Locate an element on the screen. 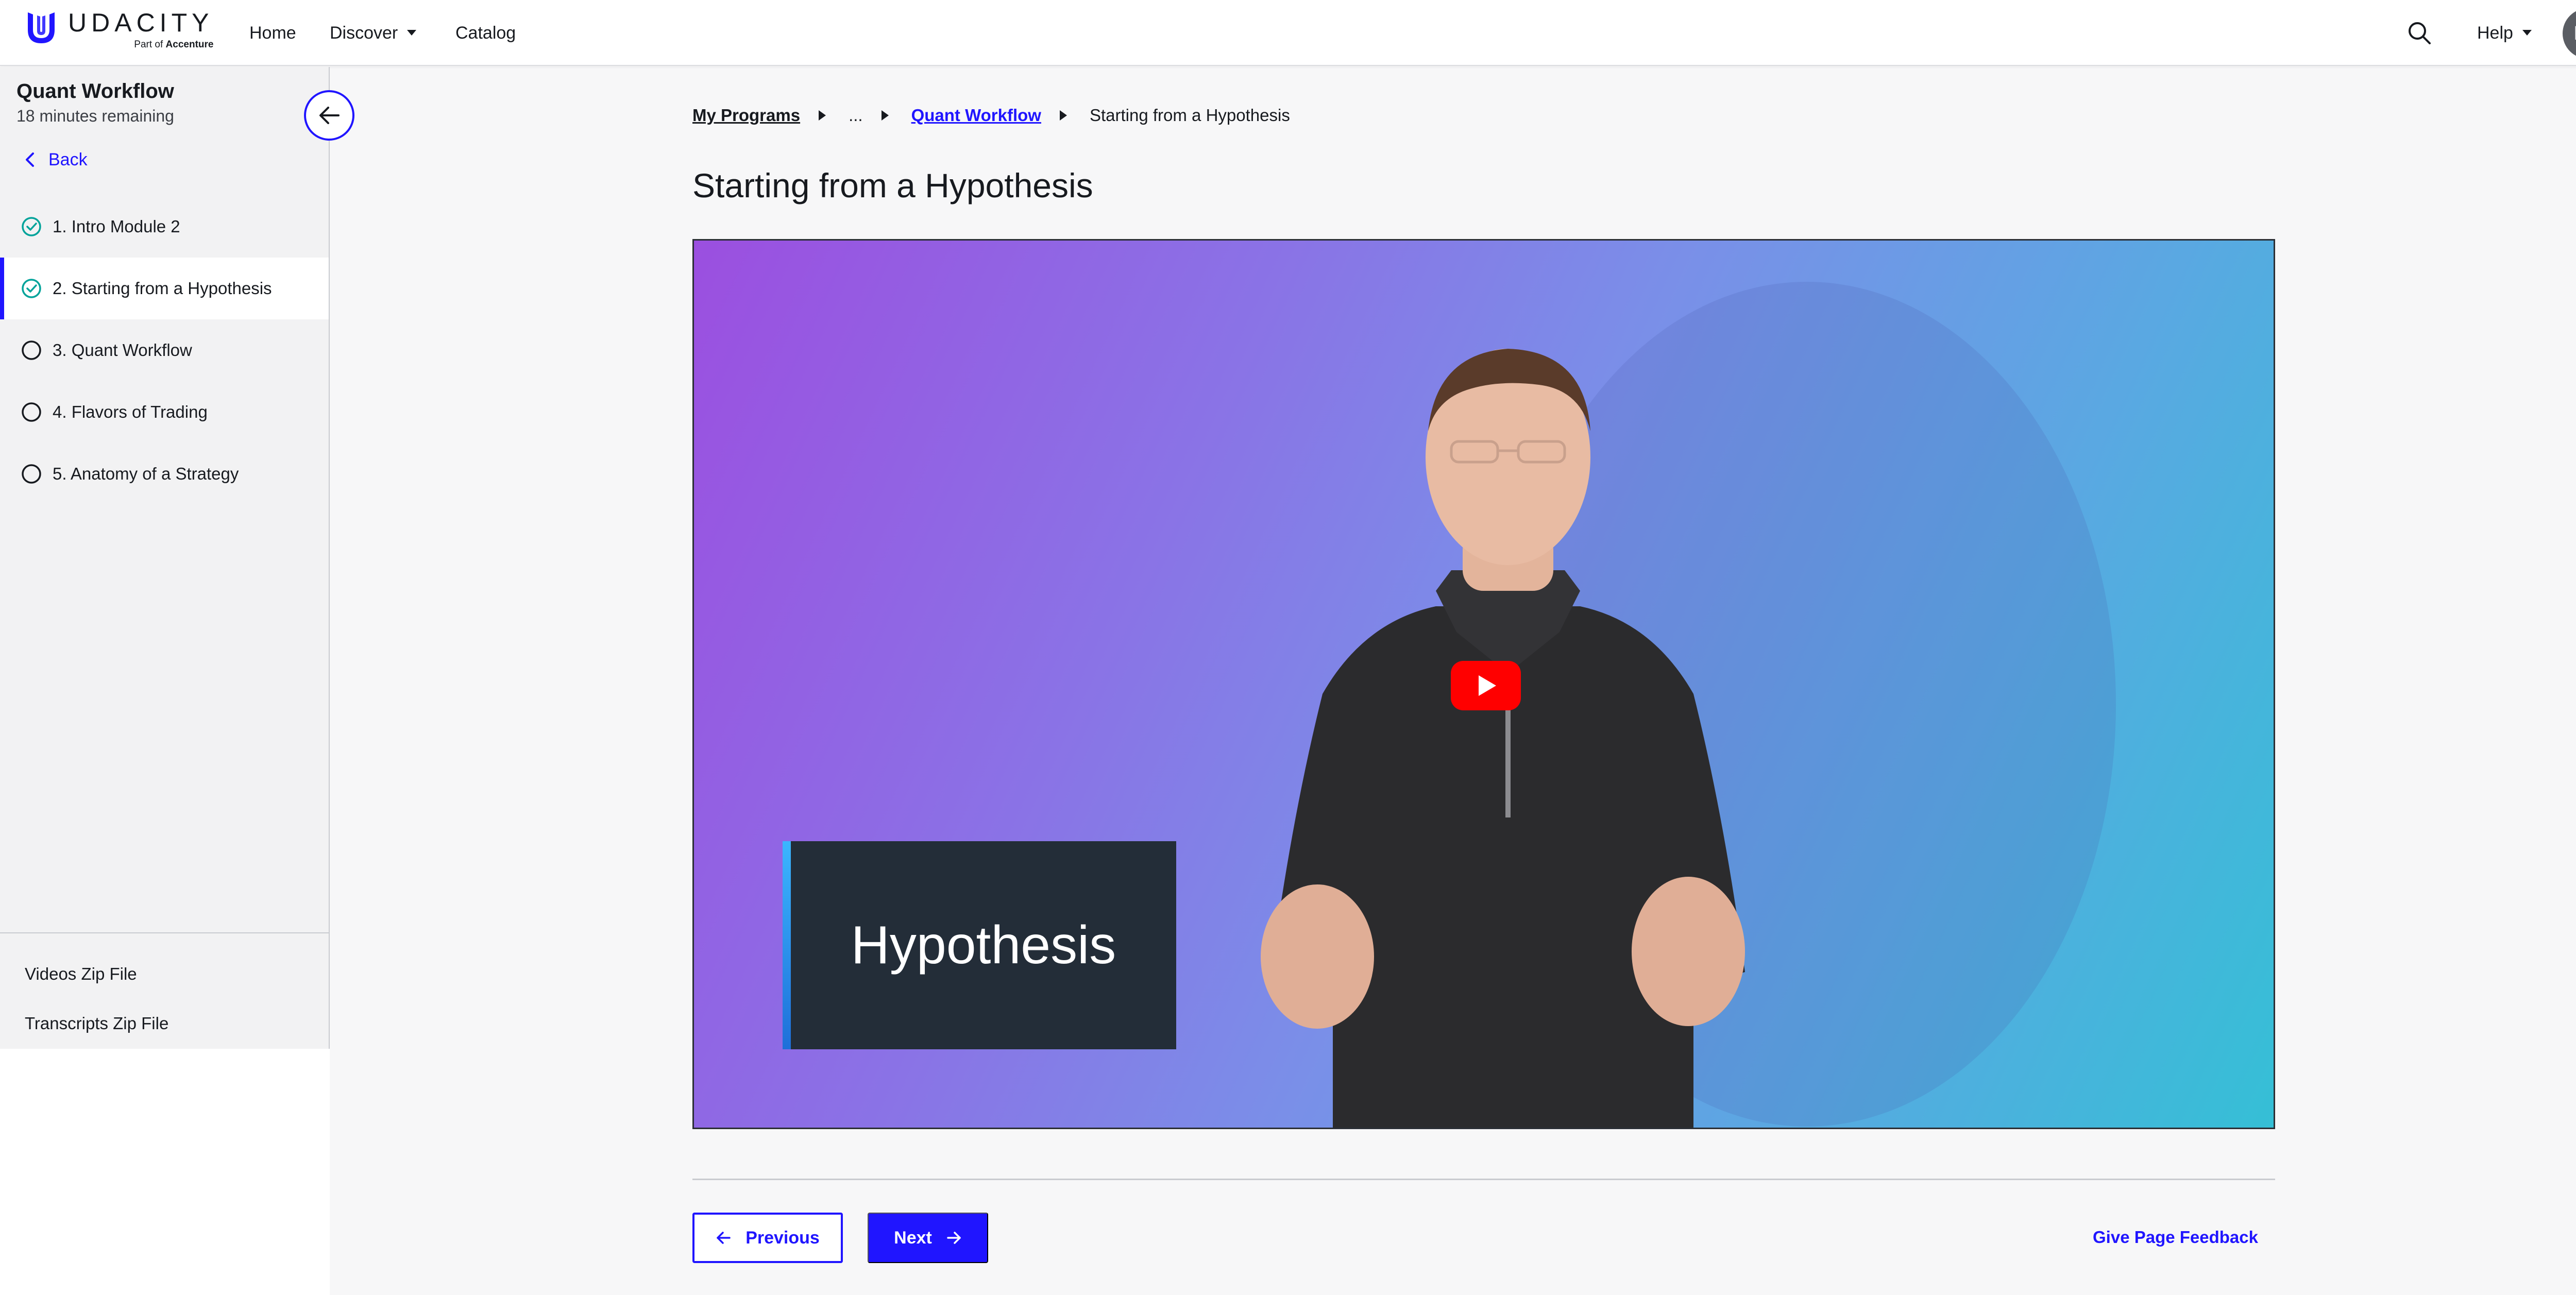 The image size is (2576, 1295). breadcrumb-current: Starting from a Hypothesis is located at coordinates (1189, 115).